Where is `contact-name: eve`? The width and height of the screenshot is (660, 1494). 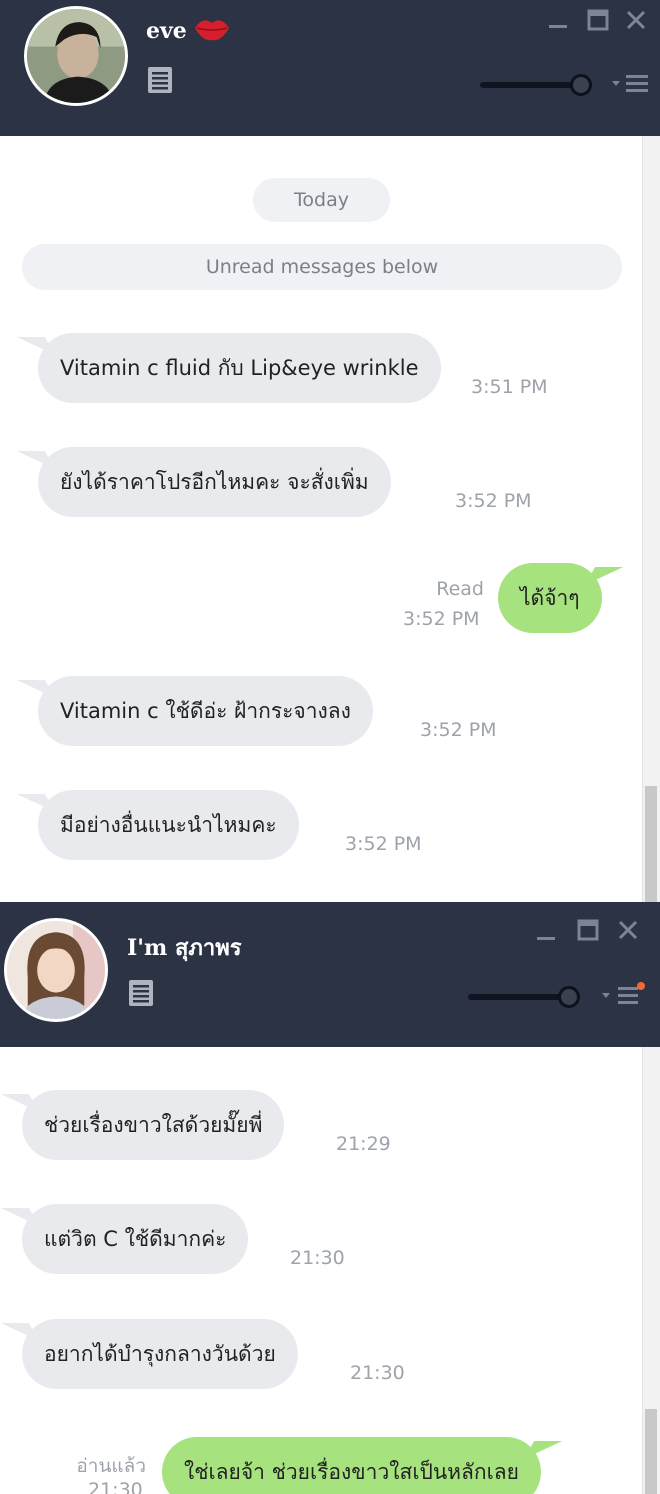
contact-name: eve is located at coordinates (166, 31).